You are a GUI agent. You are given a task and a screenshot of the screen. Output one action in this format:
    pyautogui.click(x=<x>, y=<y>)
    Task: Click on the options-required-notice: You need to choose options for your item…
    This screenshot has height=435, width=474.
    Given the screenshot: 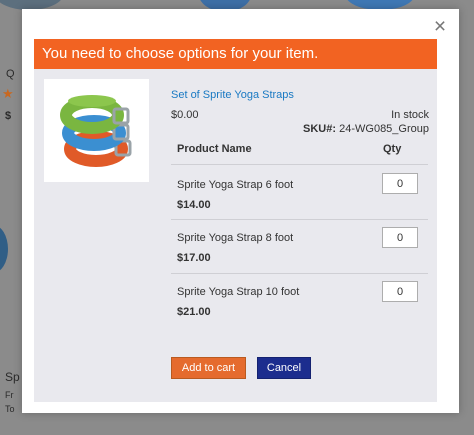 What is the action you would take?
    pyautogui.click(x=235, y=54)
    